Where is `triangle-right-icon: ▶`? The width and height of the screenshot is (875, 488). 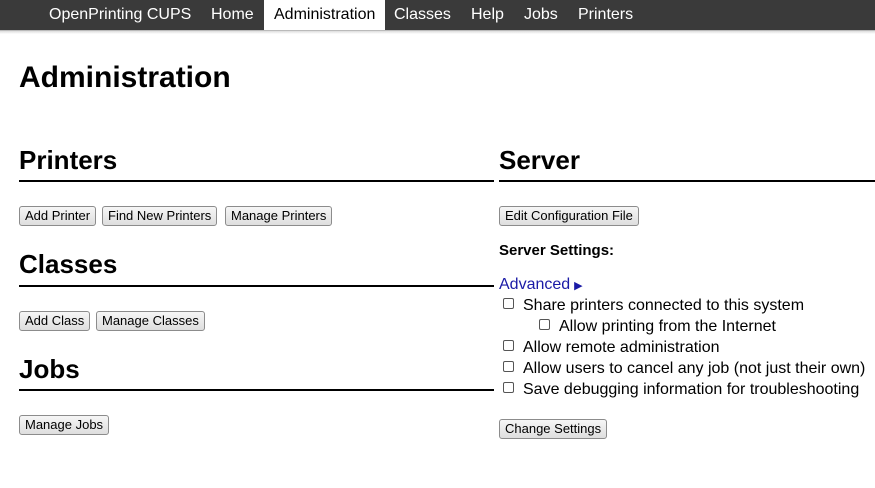 triangle-right-icon: ▶ is located at coordinates (578, 286).